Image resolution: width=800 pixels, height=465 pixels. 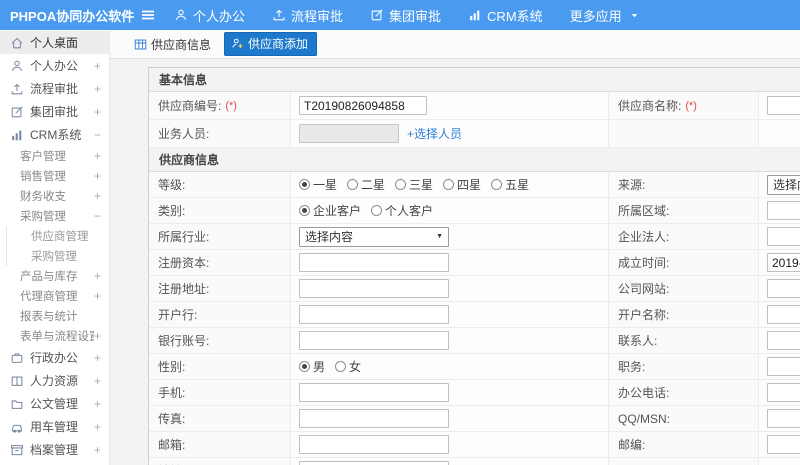 I want to click on sidebar-item-人力资源: 人力资源 +, so click(x=54, y=380).